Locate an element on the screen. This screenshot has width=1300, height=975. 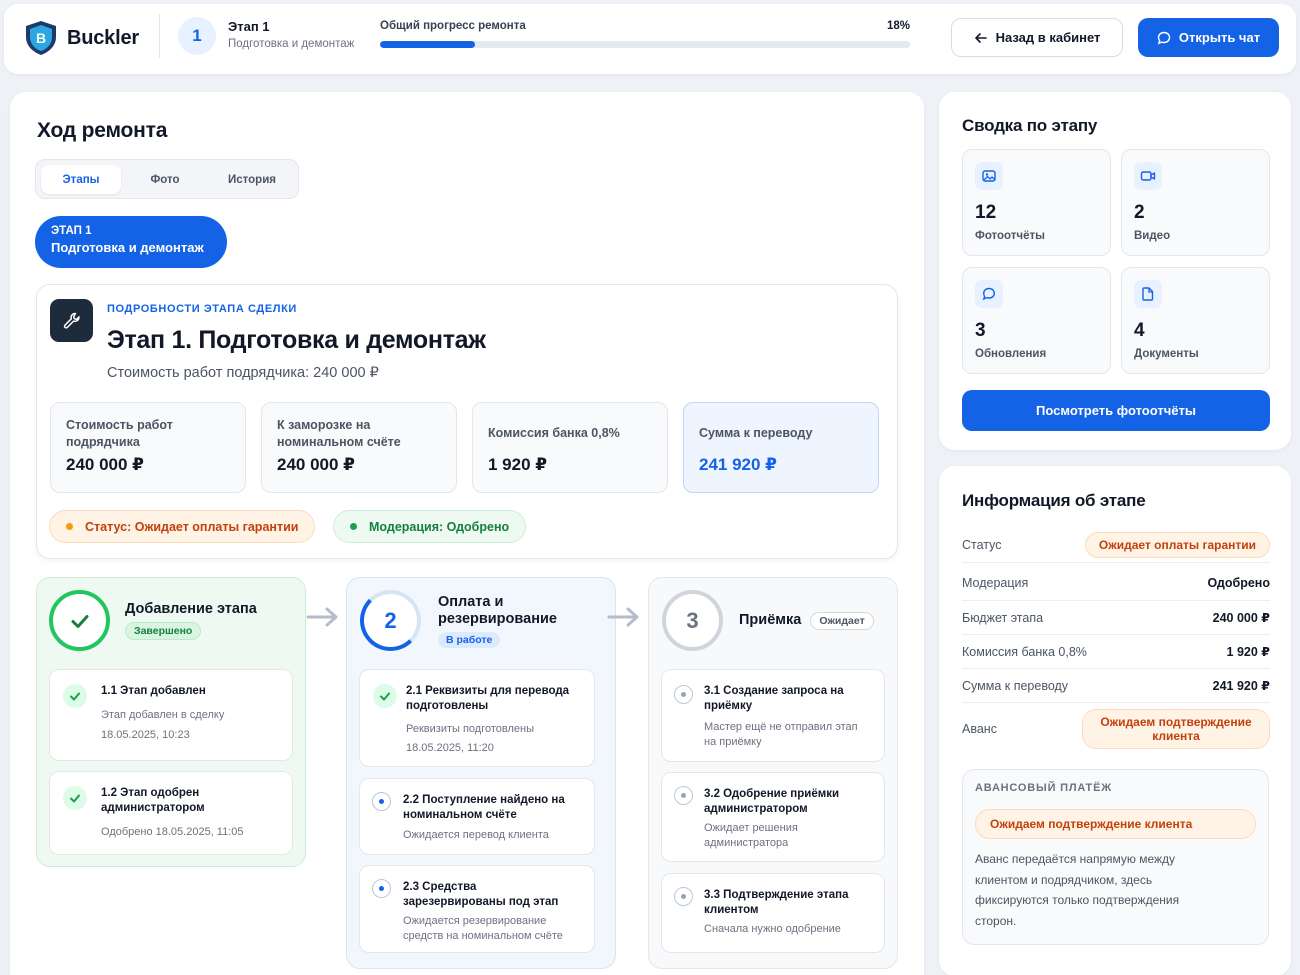
info-row-value: 1 920 ₽ is located at coordinates (1248, 652).